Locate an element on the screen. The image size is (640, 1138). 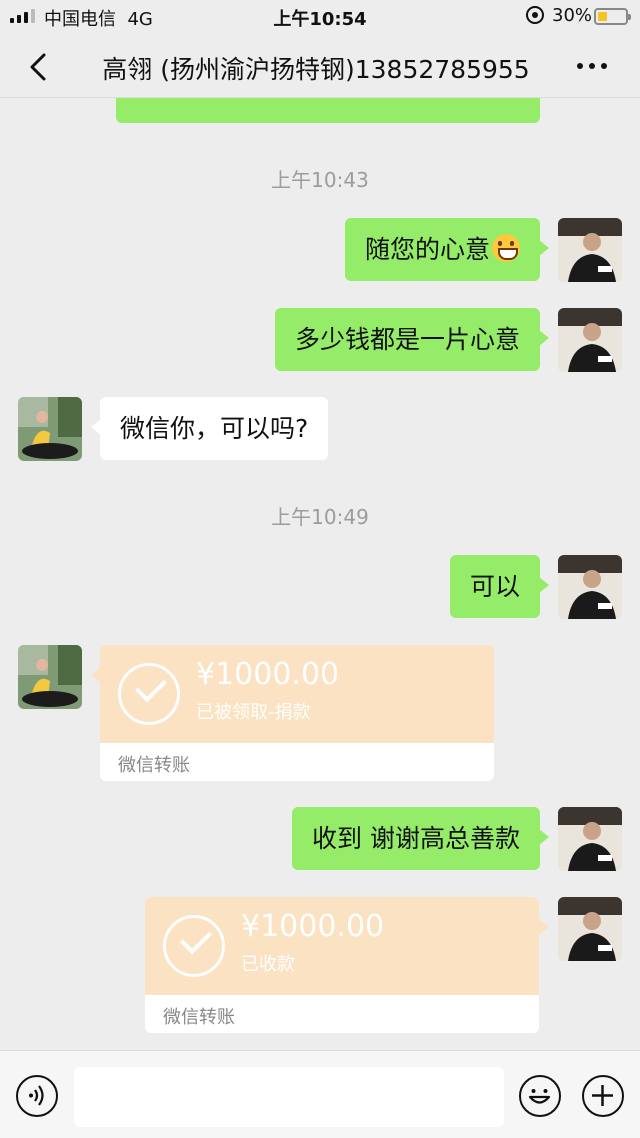
transfer-card-incoming: ¥1000.00 已被领取-捐款 微信转账 is located at coordinates (297, 713).